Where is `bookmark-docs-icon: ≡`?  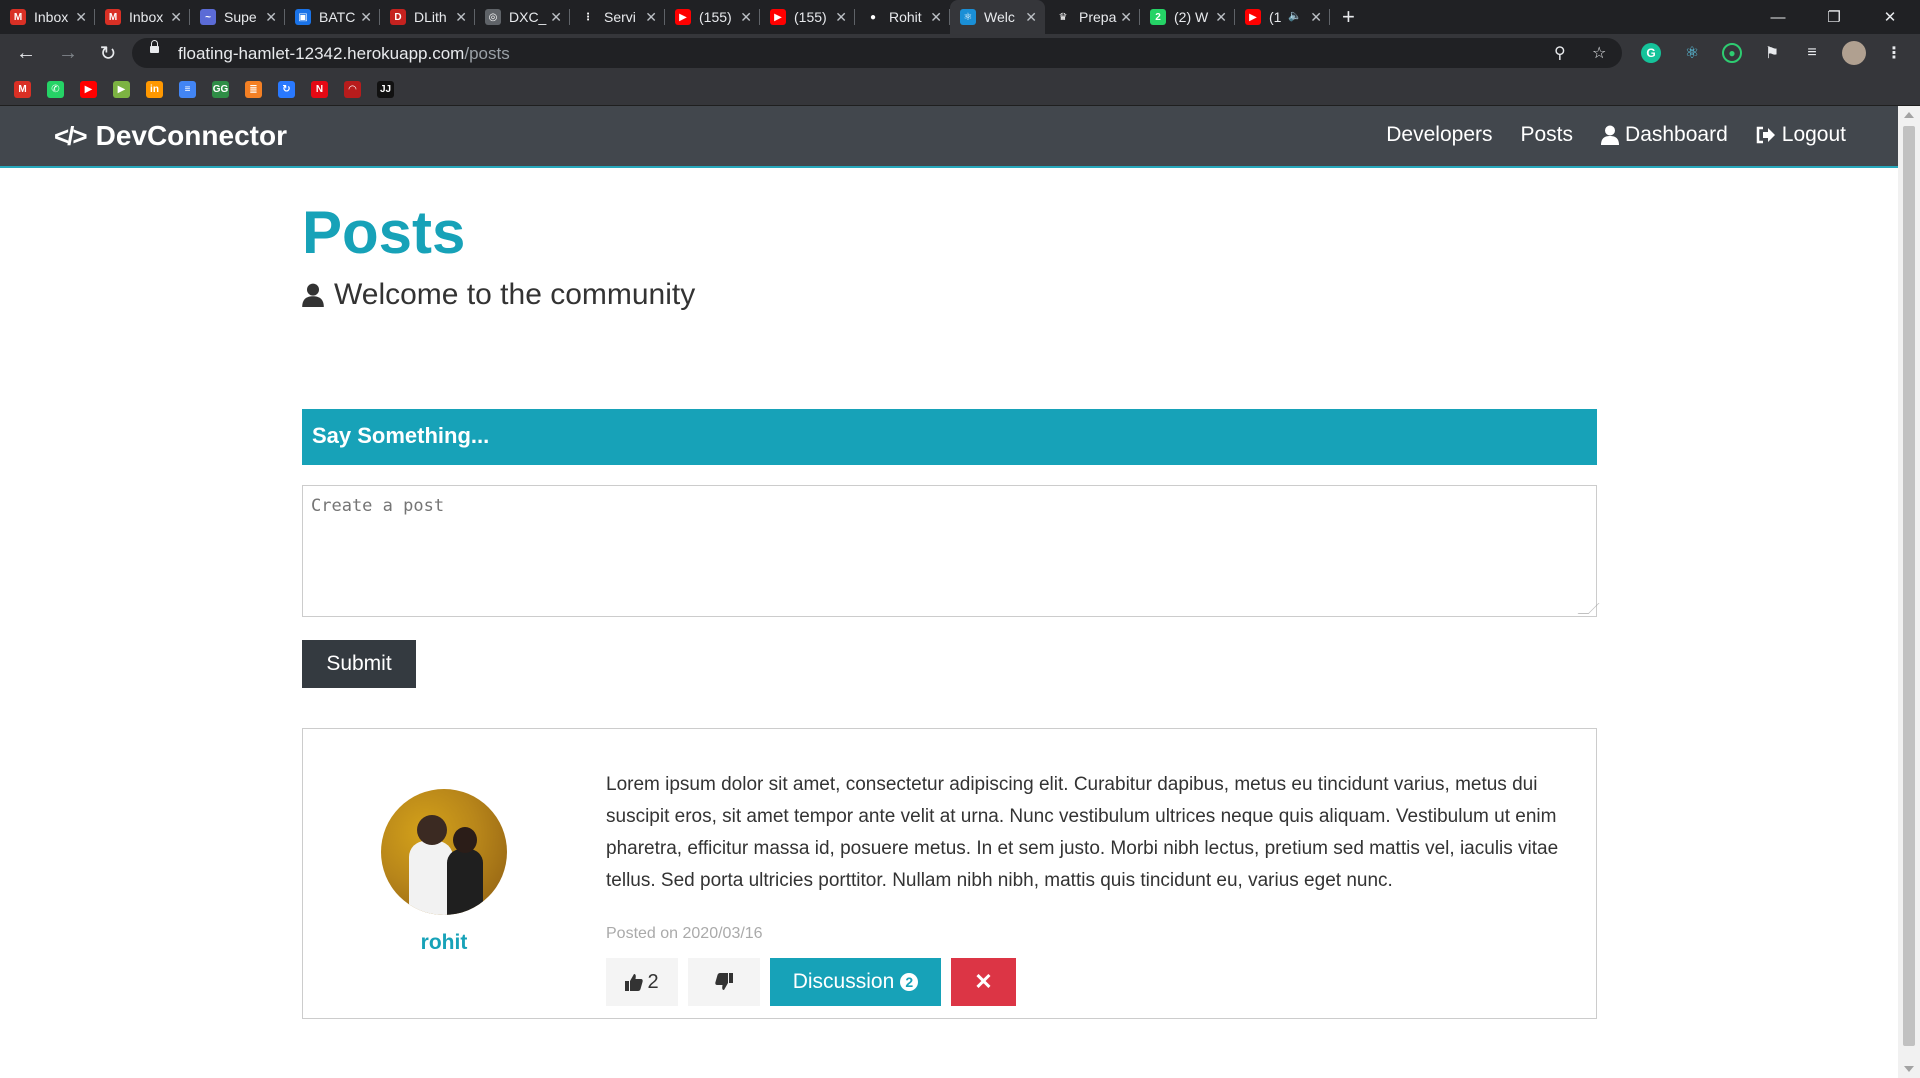 bookmark-docs-icon: ≡ is located at coordinates (187, 89).